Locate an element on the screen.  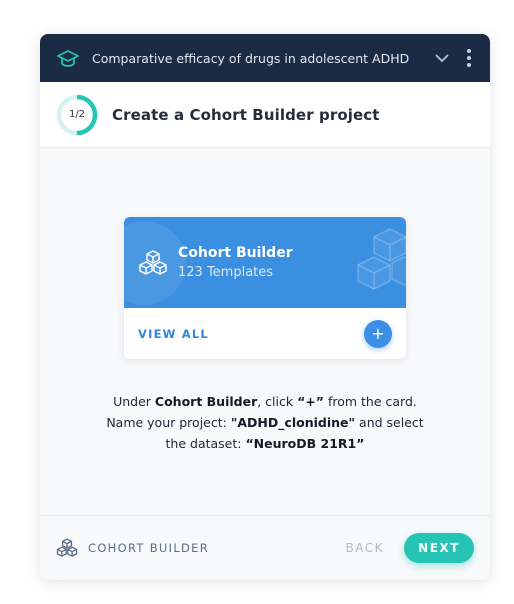
back-button: BACK is located at coordinates (365, 548).